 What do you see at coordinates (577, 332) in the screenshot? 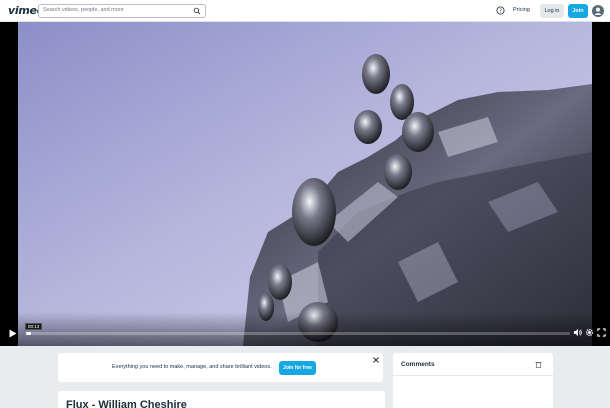
I see `volume-icon` at bounding box center [577, 332].